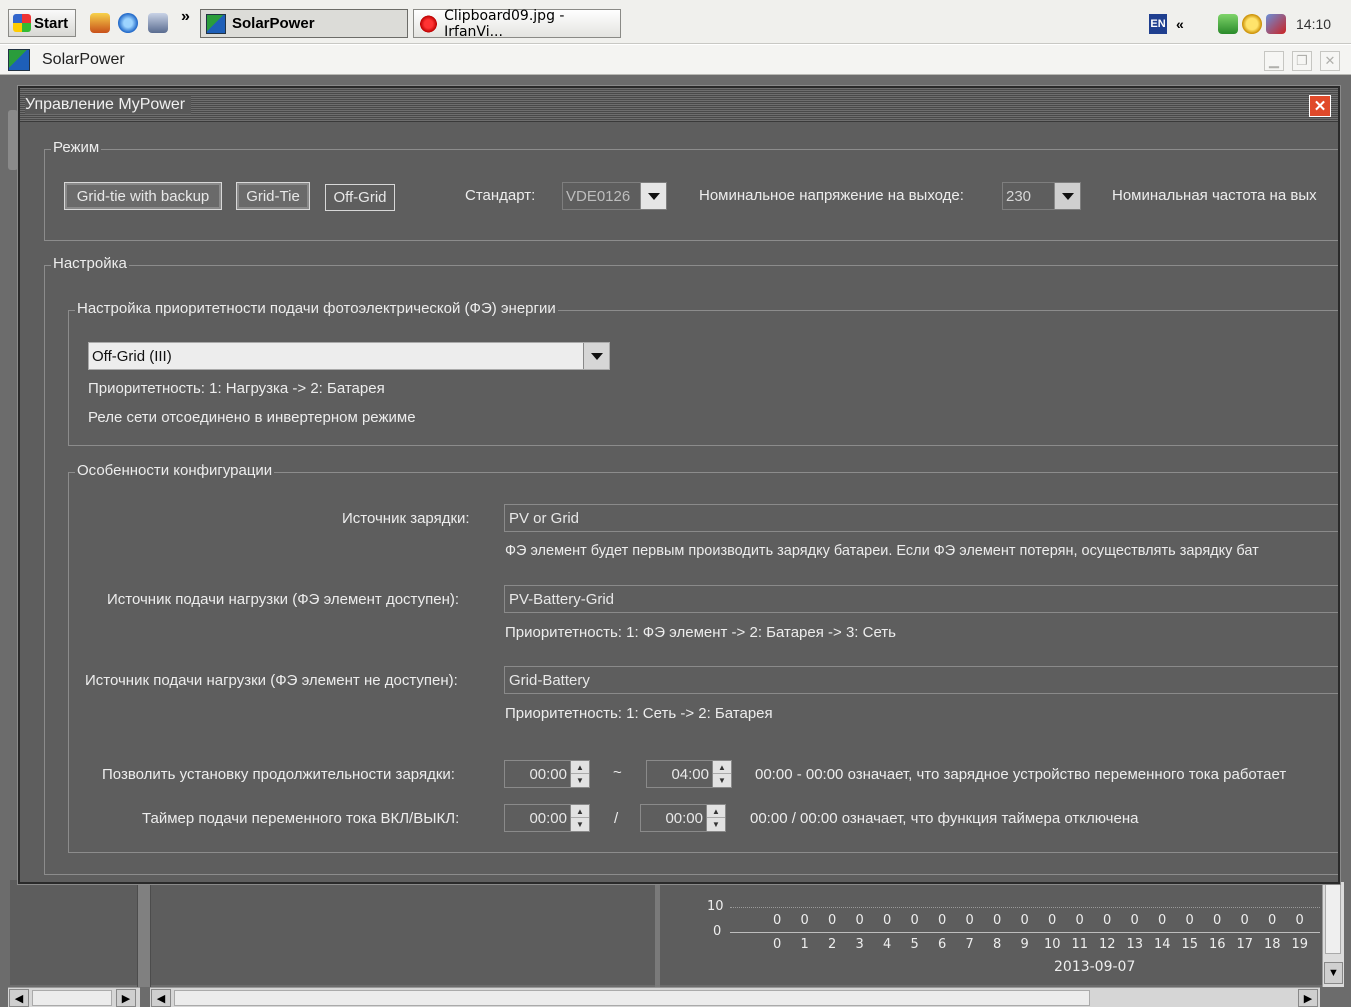 The image size is (1351, 1007). I want to click on chart-vertical-scrollbar: ▼, so click(1333, 934).